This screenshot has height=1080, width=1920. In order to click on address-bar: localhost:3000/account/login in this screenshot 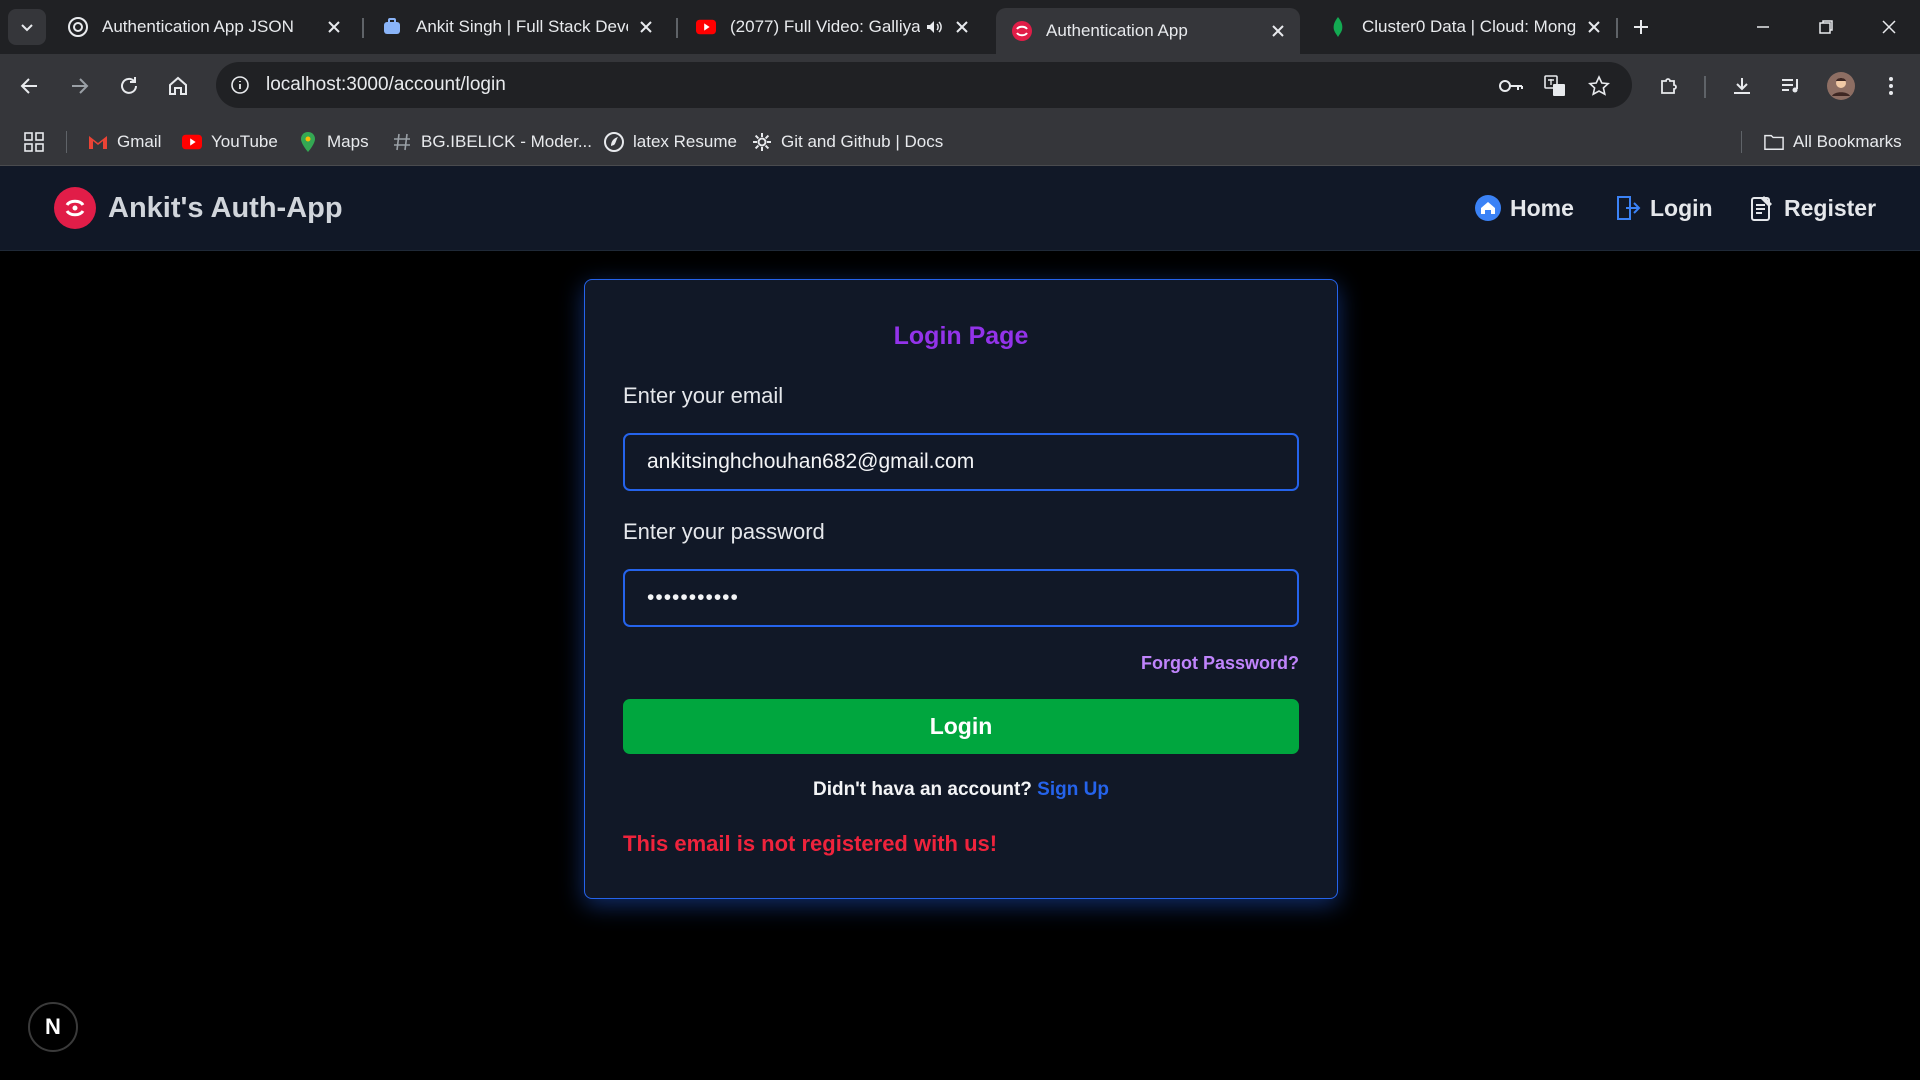, I will do `click(924, 85)`.